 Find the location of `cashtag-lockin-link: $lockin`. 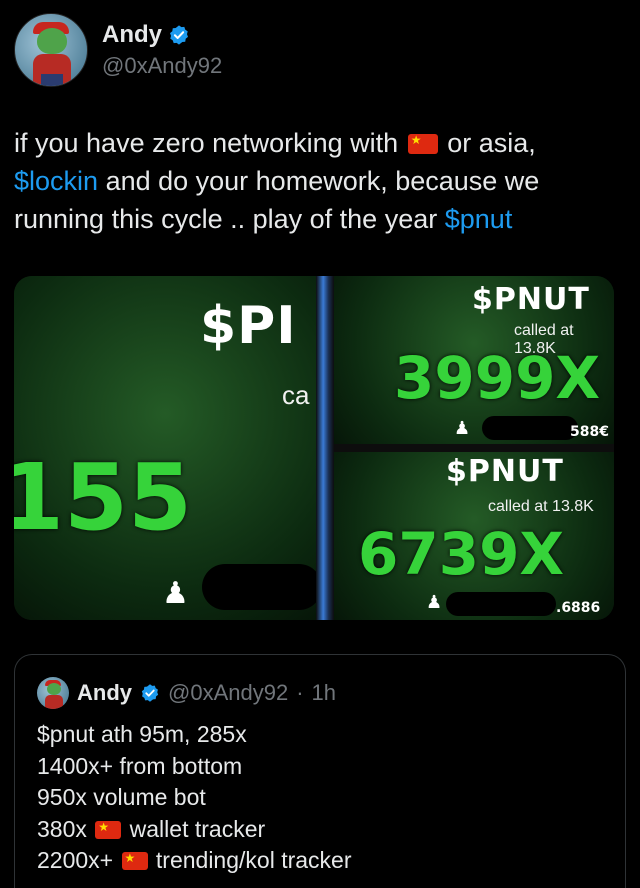

cashtag-lockin-link: $lockin is located at coordinates (56, 181).